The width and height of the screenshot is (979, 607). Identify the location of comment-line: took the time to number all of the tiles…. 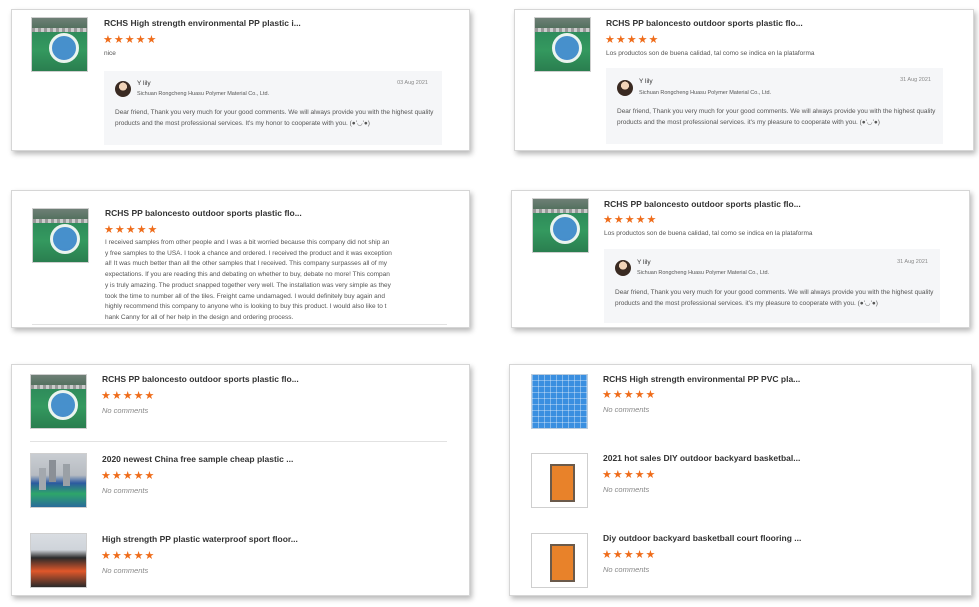
(245, 296).